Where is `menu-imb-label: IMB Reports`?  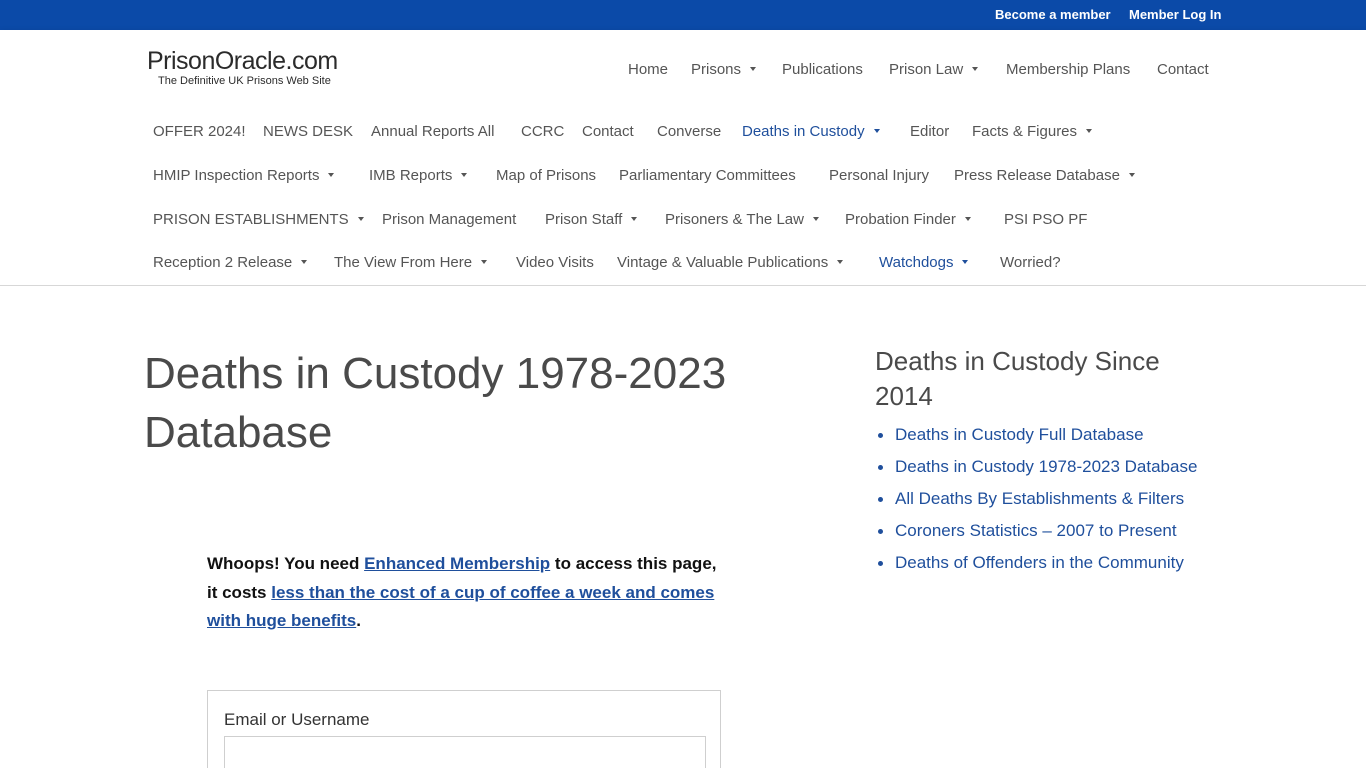
menu-imb-label: IMB Reports is located at coordinates (411, 175).